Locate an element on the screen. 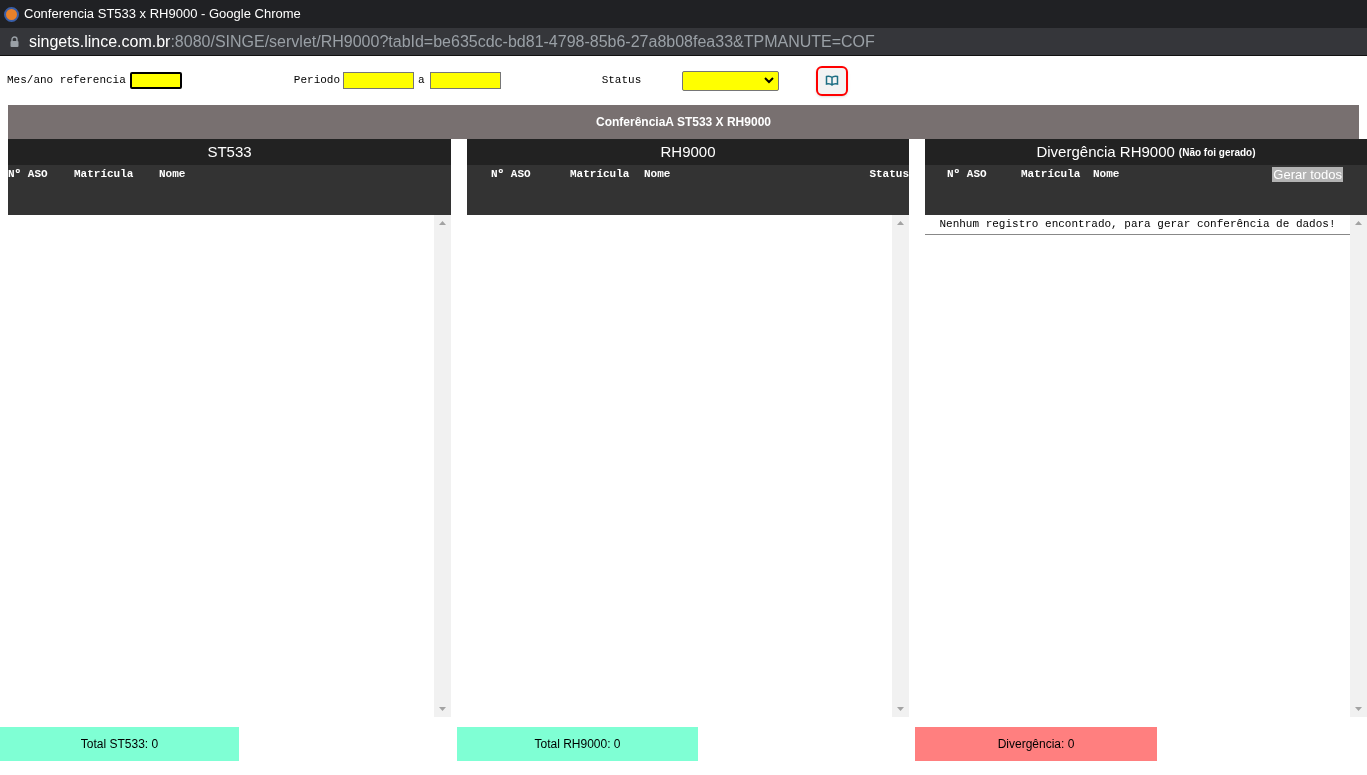 This screenshot has height=775, width=1367. period-start-input is located at coordinates (379, 80).